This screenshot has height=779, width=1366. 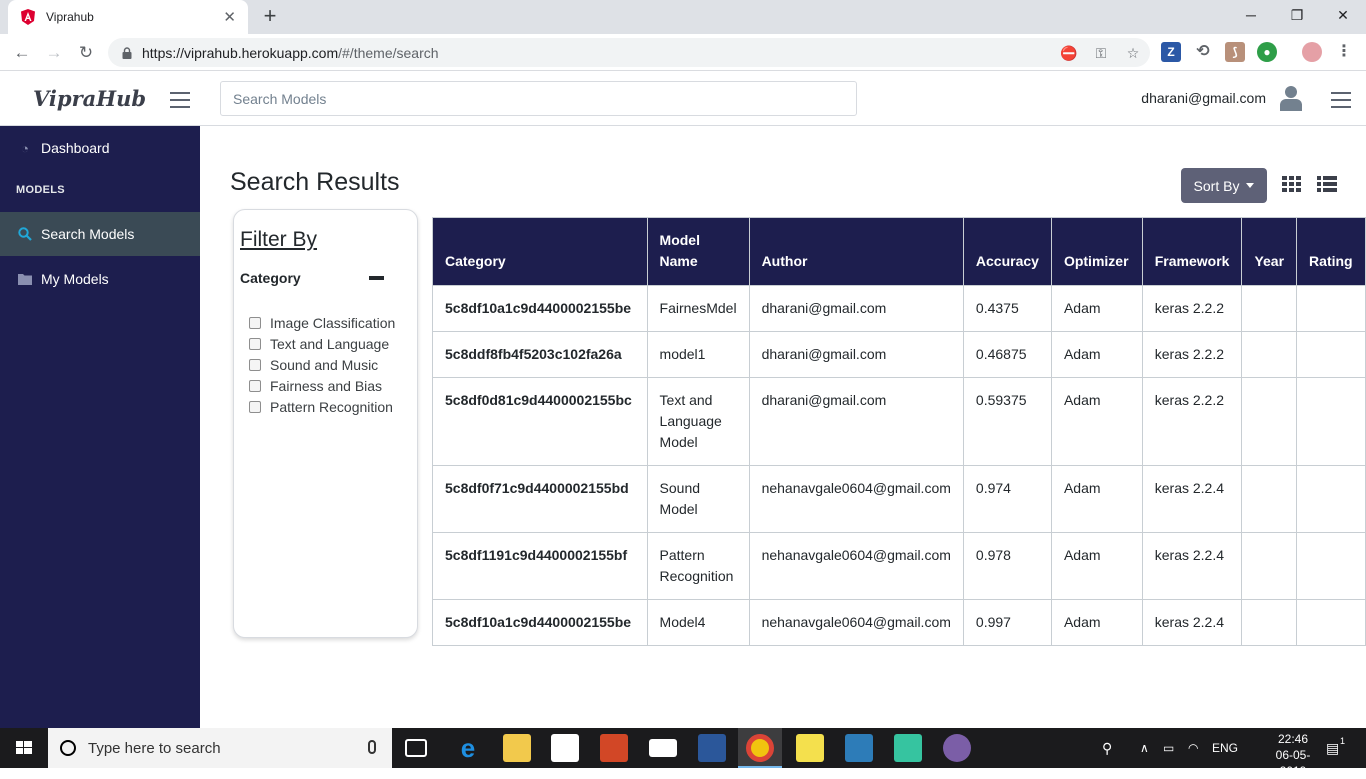 I want to click on close-window-icon: ✕, so click(x=1343, y=15).